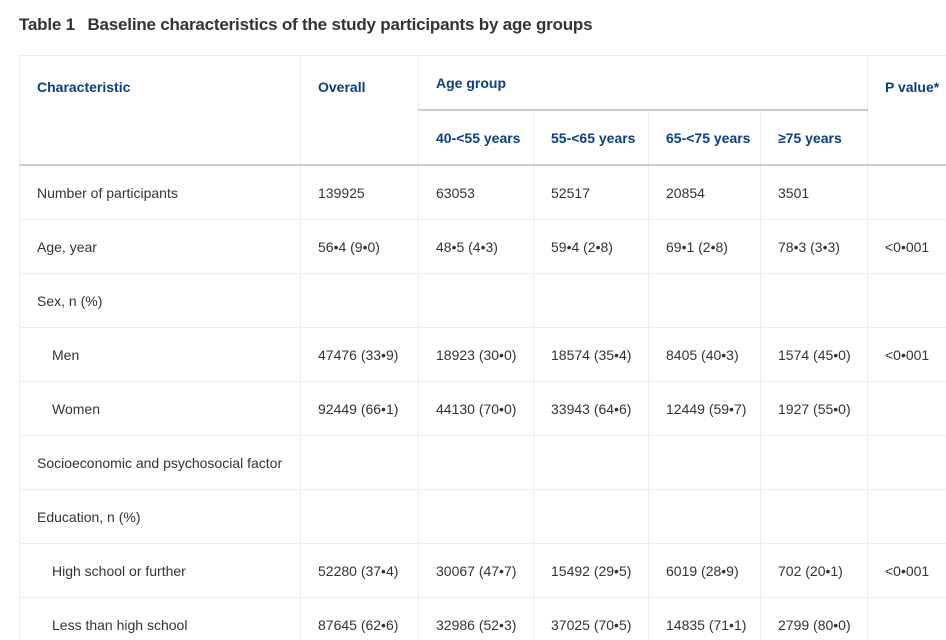  Describe the element at coordinates (814, 138) in the screenshot. I see `header-age-band: ≥75 years` at that location.